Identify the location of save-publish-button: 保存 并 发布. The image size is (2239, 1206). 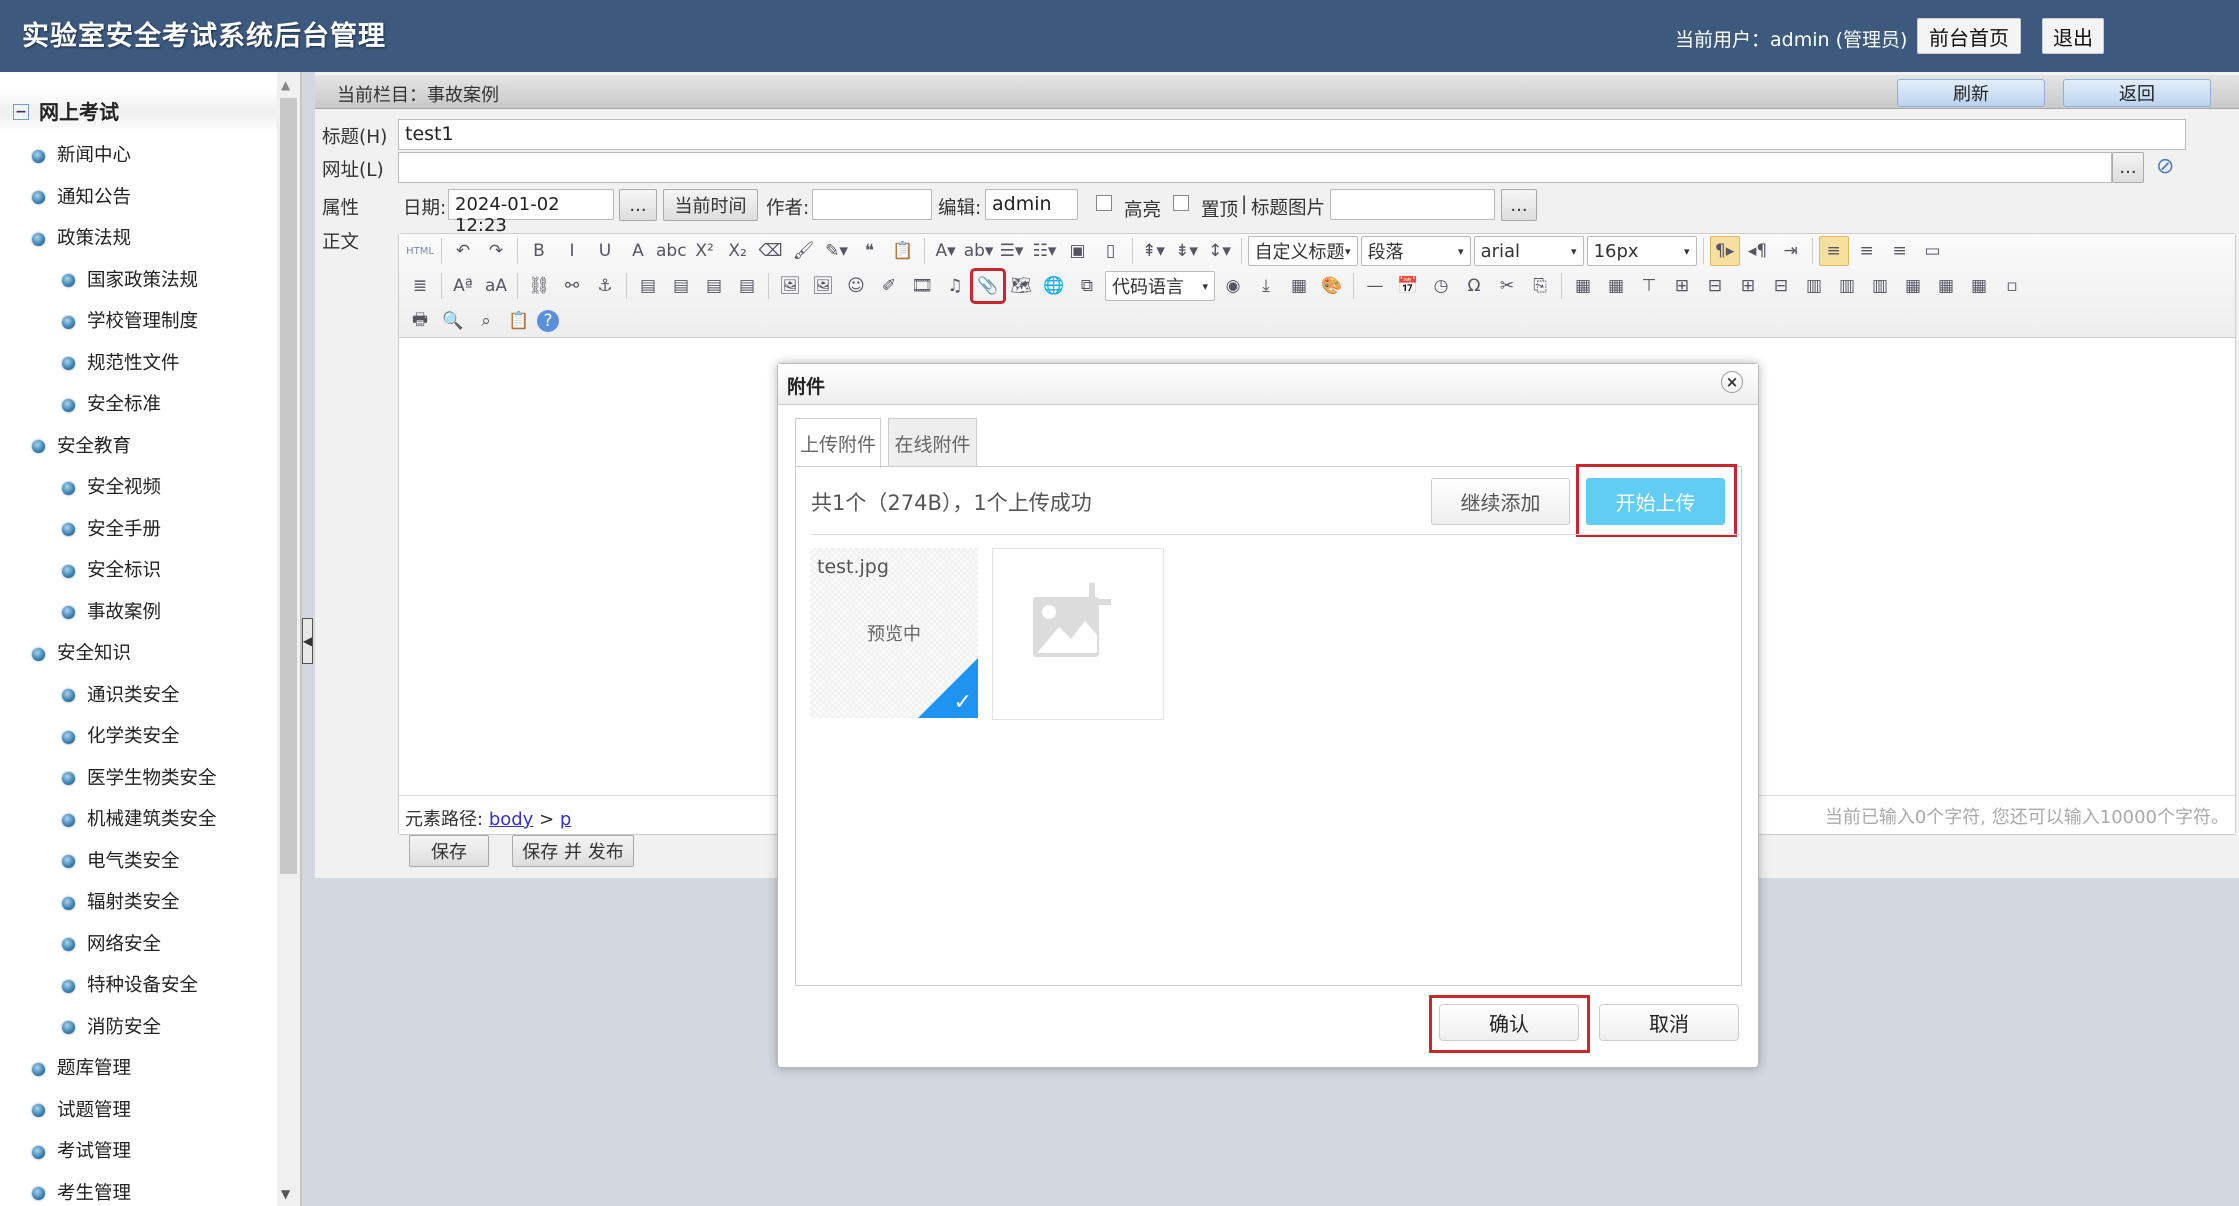
(573, 851).